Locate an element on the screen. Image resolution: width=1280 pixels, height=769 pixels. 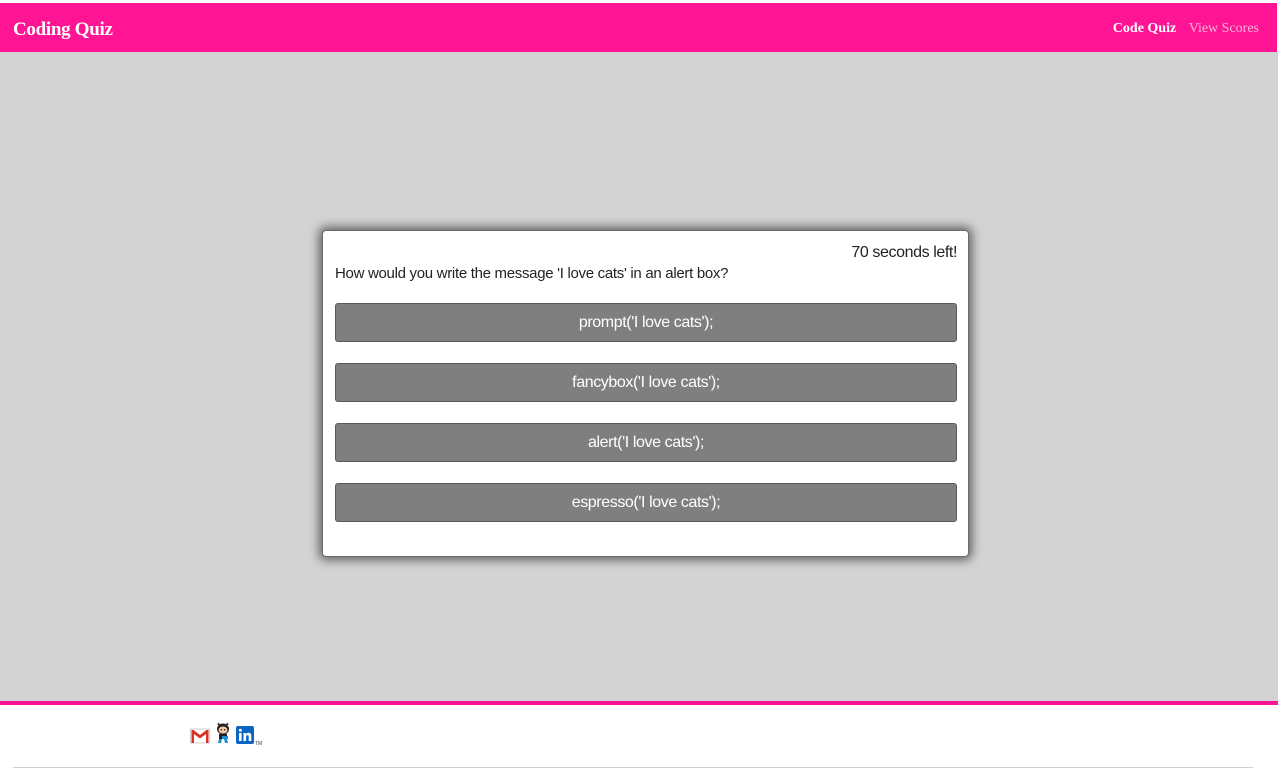
github-octocat-icon is located at coordinates (223, 735).